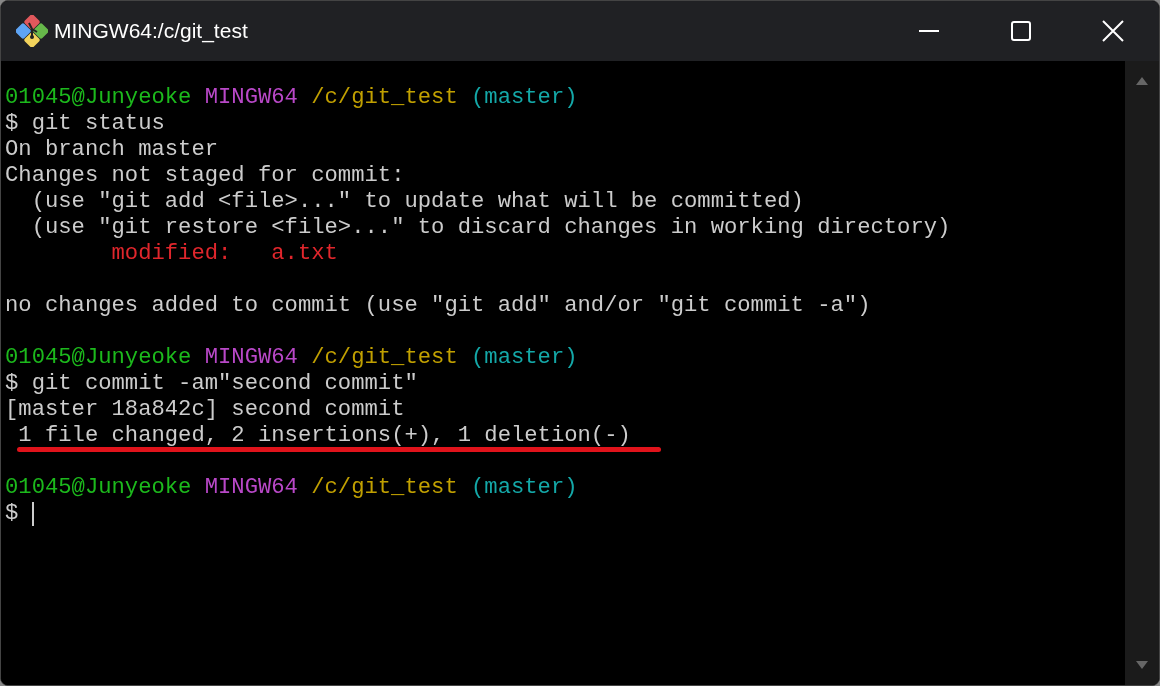 The height and width of the screenshot is (686, 1160). Describe the element at coordinates (438, 306) in the screenshot. I see `terminal-line: no changes added to commit (use "git add" and/or "git commit -a")` at that location.